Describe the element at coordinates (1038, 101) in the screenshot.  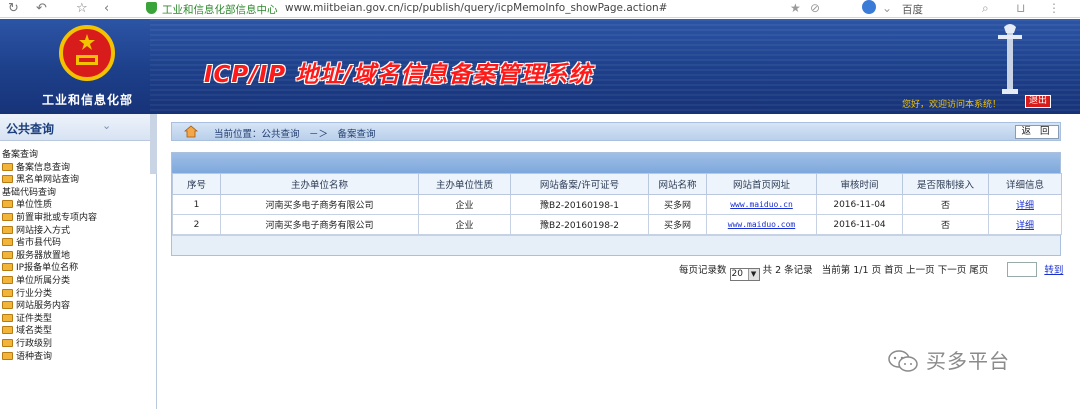
I see `logout-button: 退出` at that location.